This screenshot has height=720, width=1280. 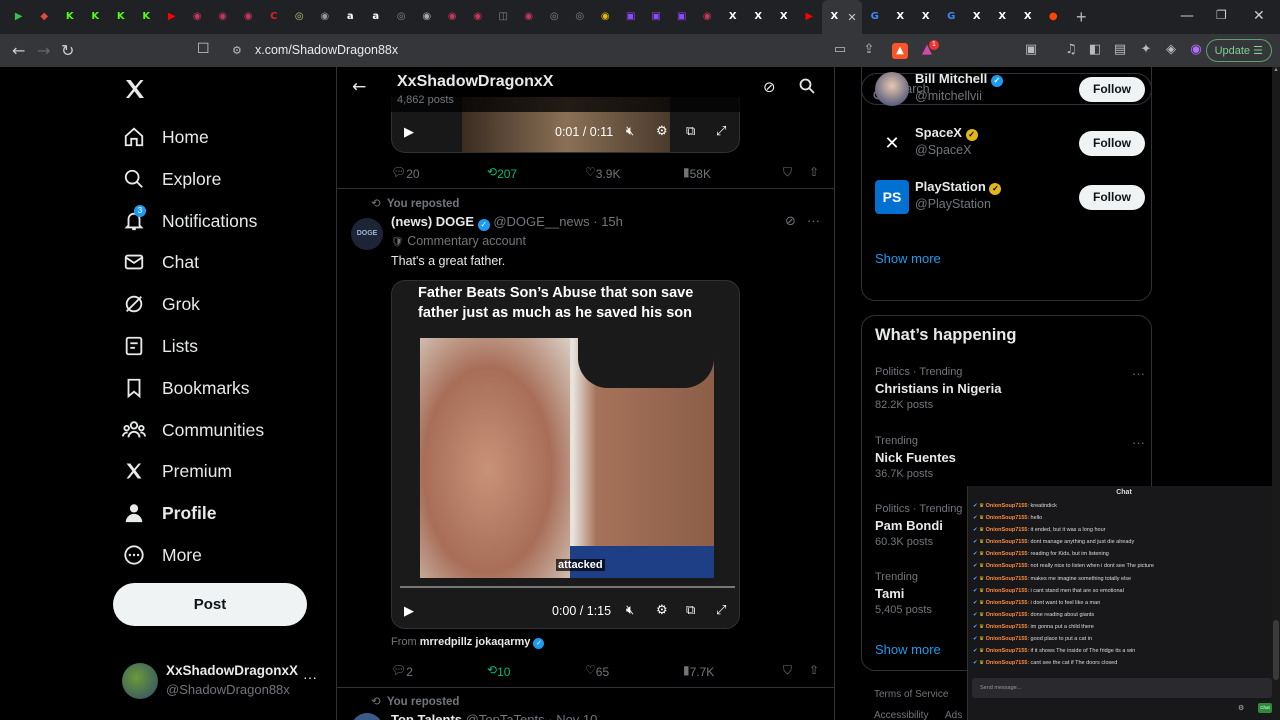 What do you see at coordinates (1081, 17) in the screenshot?
I see `new-tab-button: +` at bounding box center [1081, 17].